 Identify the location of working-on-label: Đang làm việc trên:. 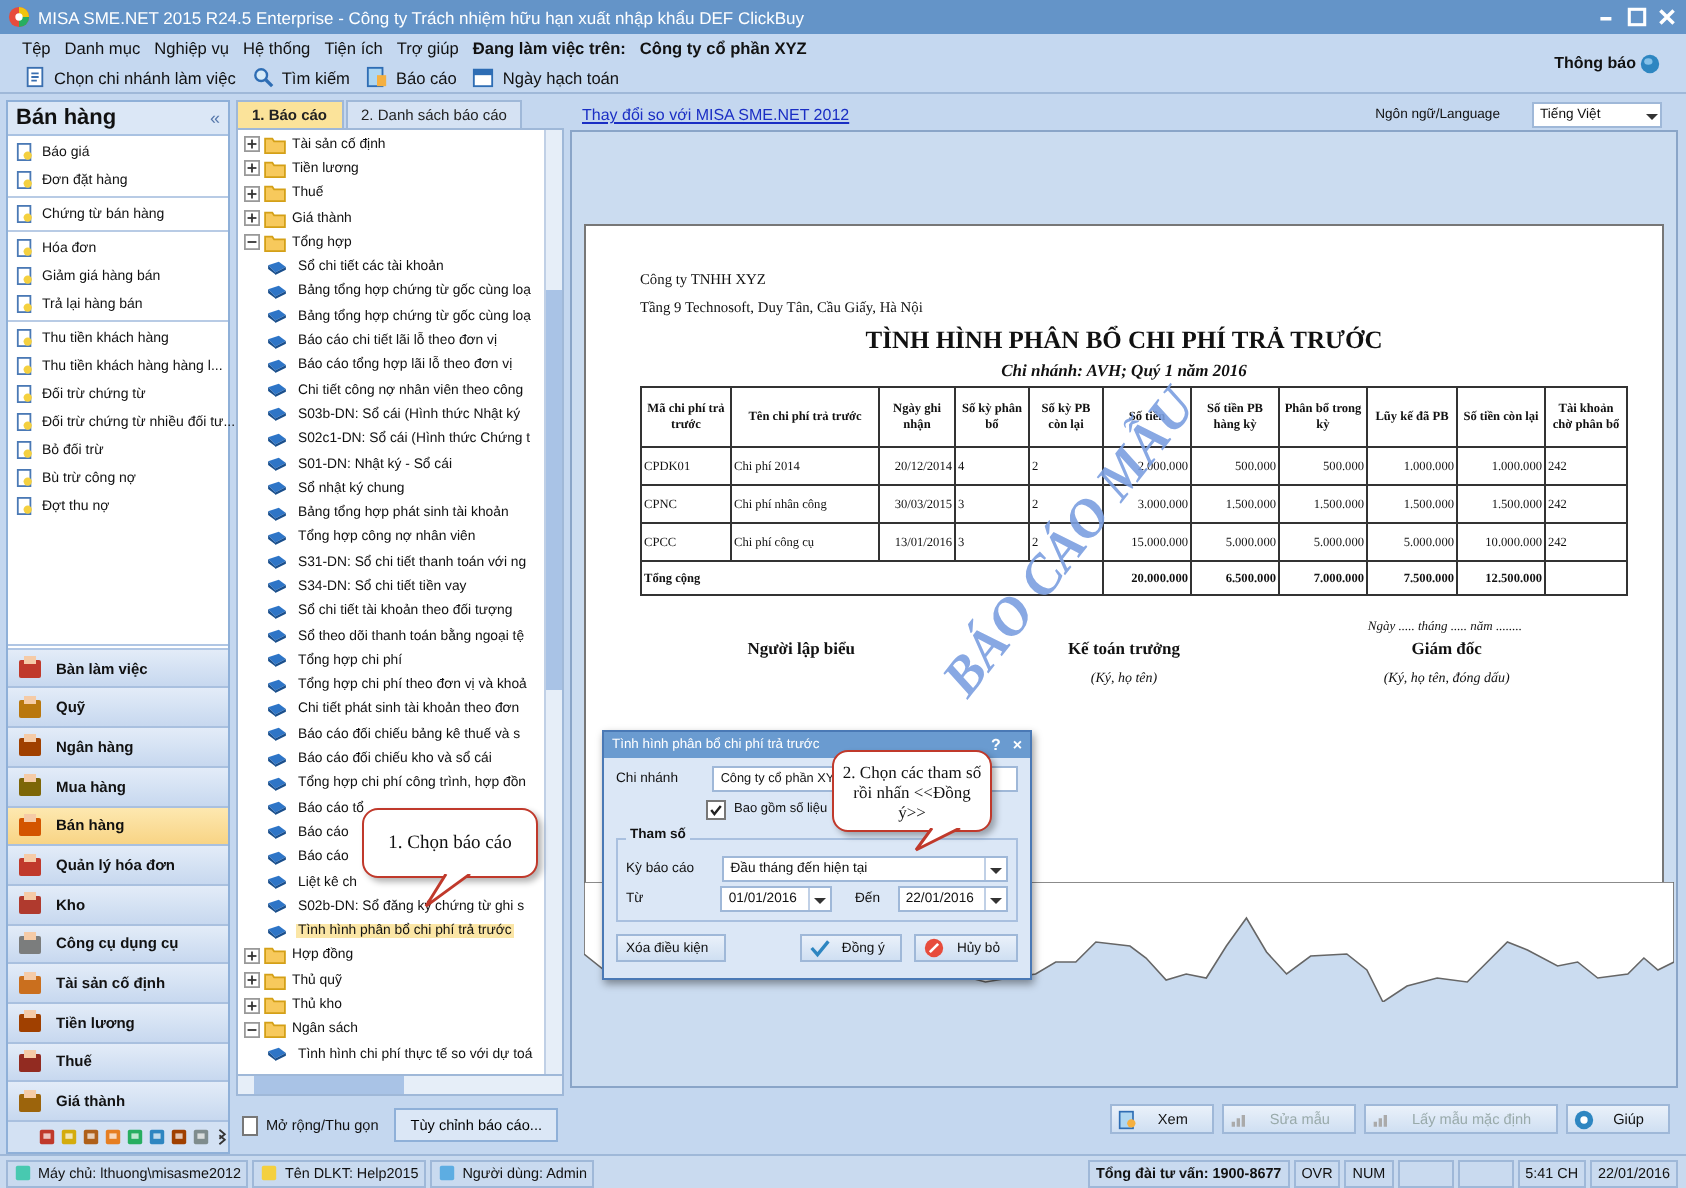
(549, 48).